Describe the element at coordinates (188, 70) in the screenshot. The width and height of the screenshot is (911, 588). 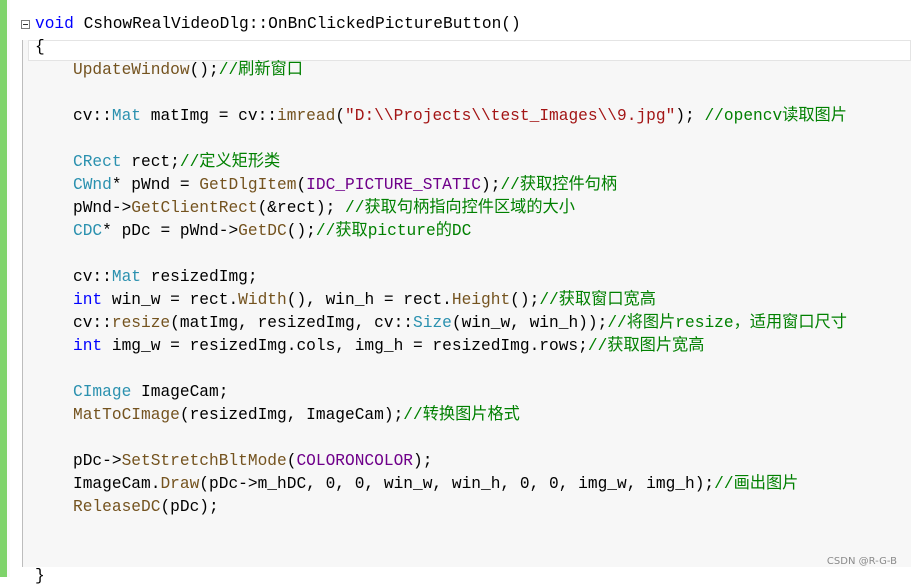
I see `code-line-3: UpdateWindow();//刷新窗口` at that location.